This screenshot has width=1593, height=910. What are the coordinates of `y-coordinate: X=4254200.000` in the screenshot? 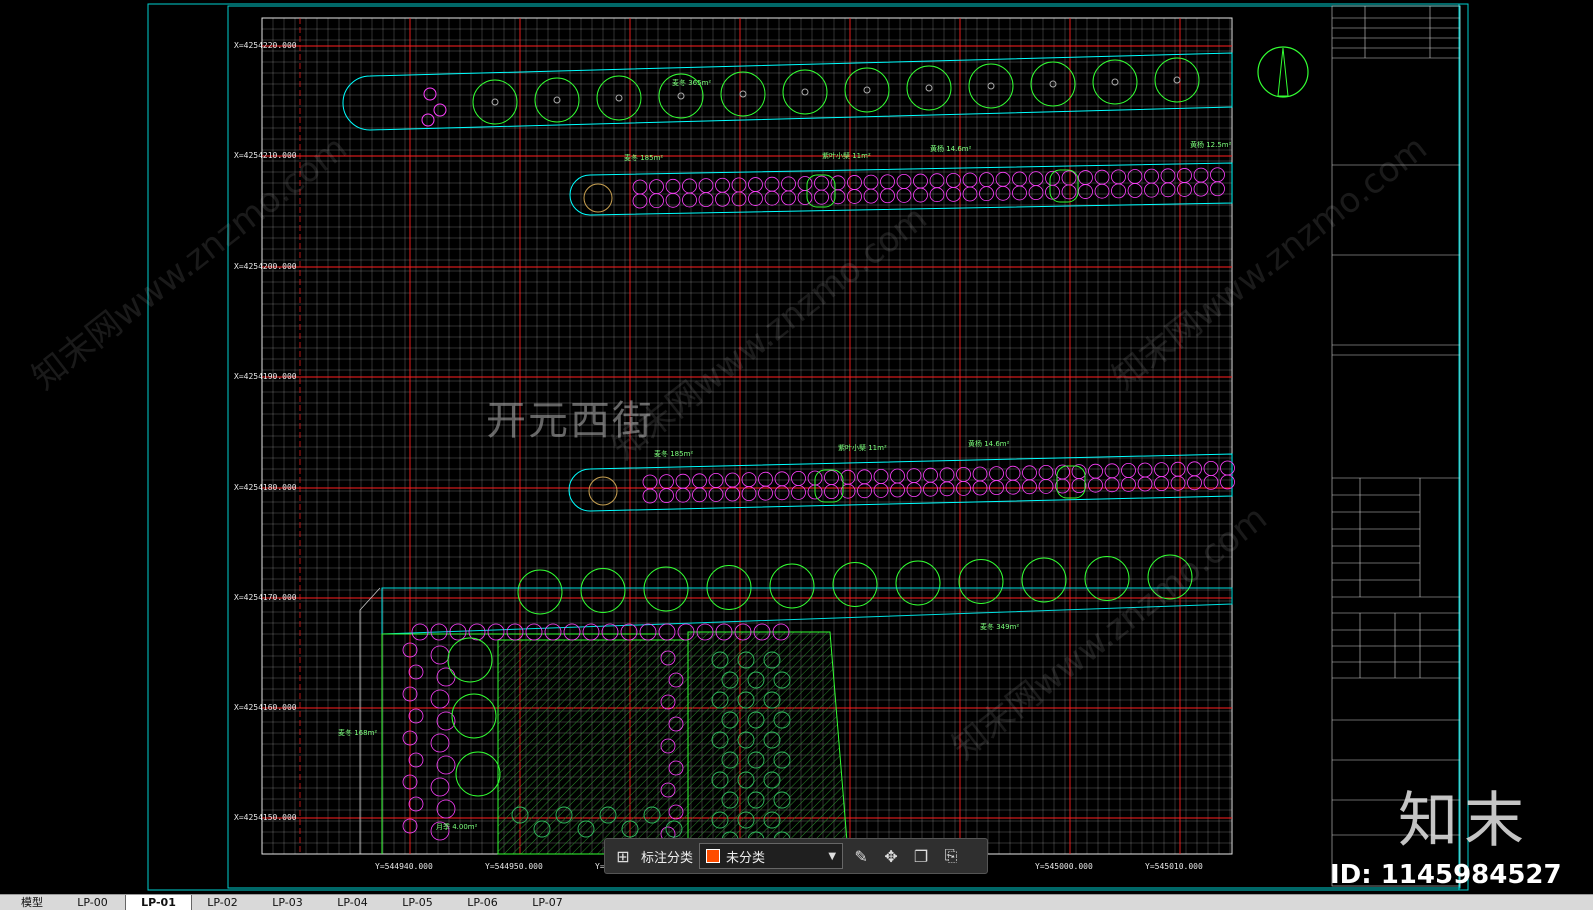 It's located at (265, 266).